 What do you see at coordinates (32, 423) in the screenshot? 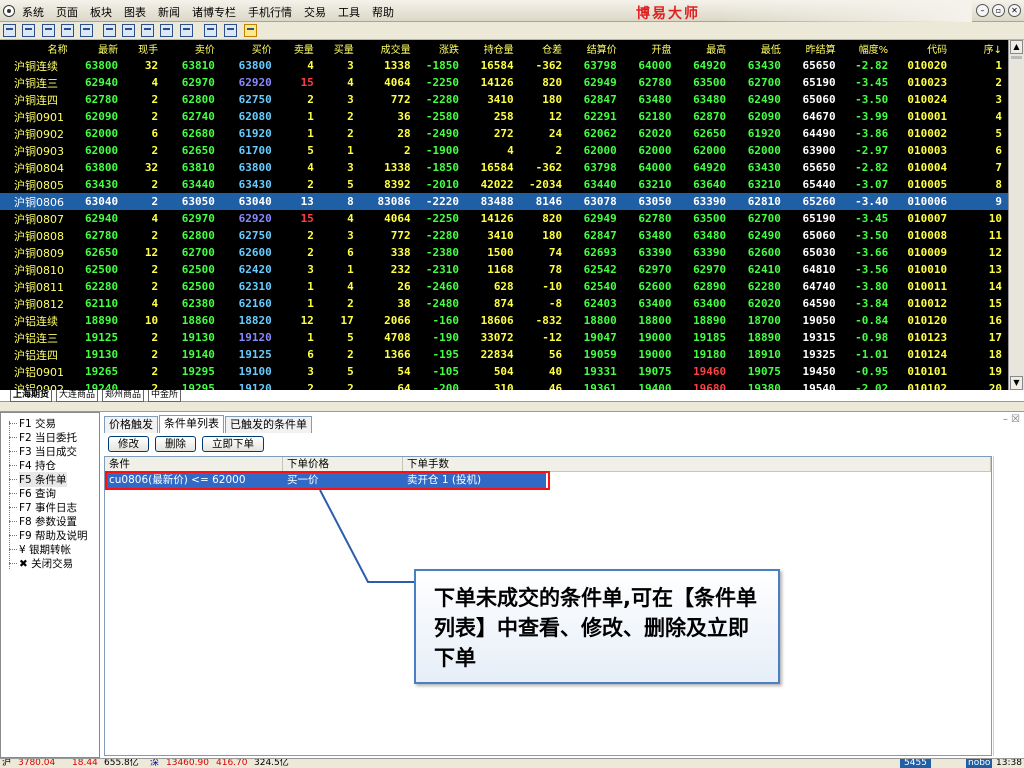
I see `nav-trade: F1 交易` at bounding box center [32, 423].